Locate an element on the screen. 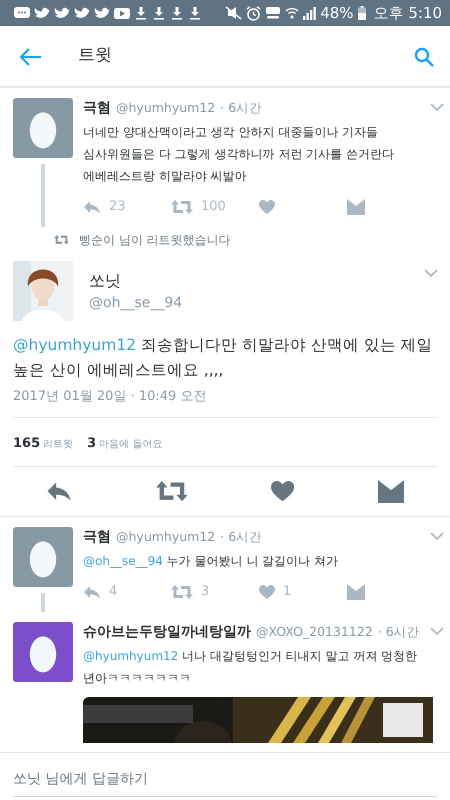 The height and width of the screenshot is (800, 450). tweet-text: @hyumhyum12 죄송합니다만 히말라야 산맥에 있는 제일 높은 산이 에베레스트에요 ,,,, is located at coordinates (223, 358).